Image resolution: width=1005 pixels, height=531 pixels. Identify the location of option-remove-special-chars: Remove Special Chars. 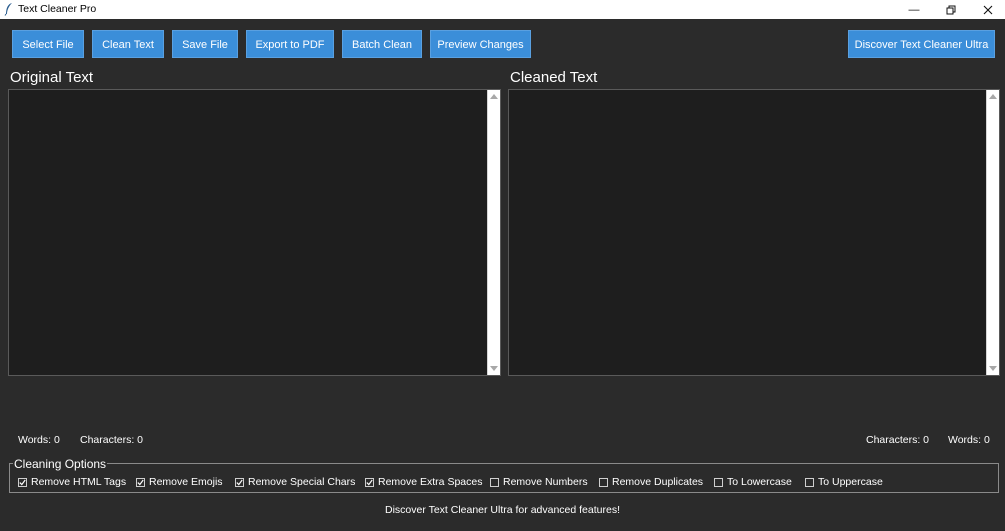
(295, 482).